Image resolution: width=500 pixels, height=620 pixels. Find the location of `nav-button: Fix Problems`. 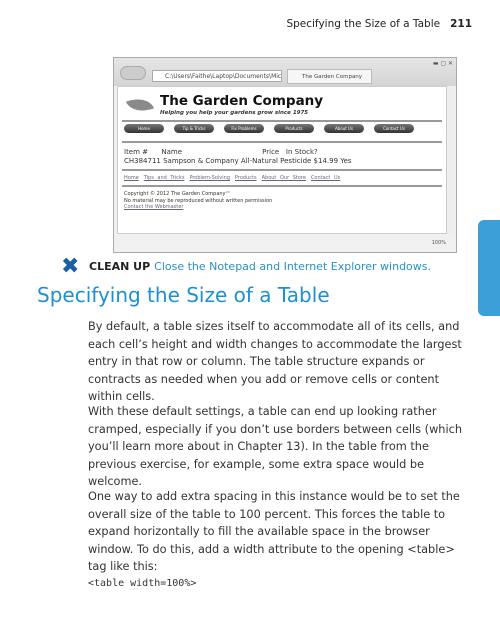

nav-button: Fix Problems is located at coordinates (244, 128).